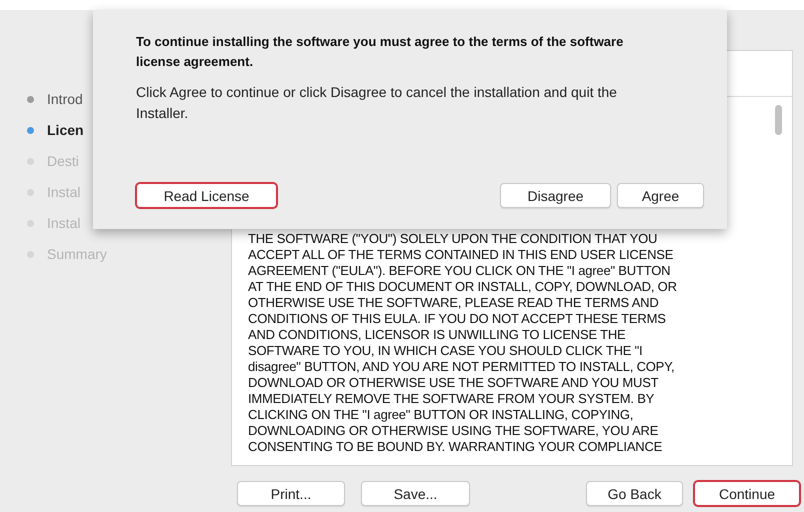 This screenshot has height=512, width=804. I want to click on license-text-line: CONDITIONS OF THIS EULA. IF YOU DO NOT ACCEPT THESE TERMS, so click(457, 319).